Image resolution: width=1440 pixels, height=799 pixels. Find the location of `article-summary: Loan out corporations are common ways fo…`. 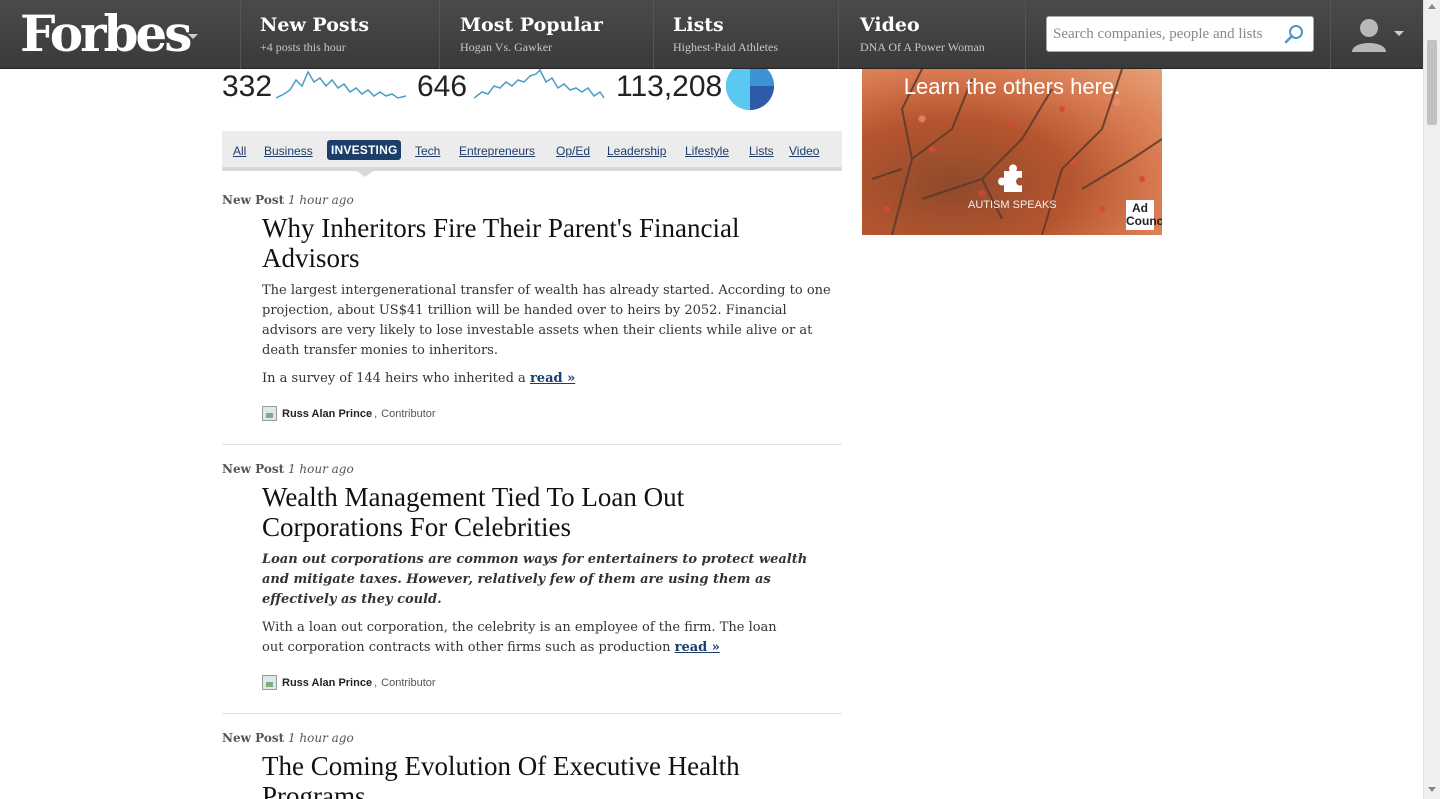

article-summary: Loan out corporations are common ways fo… is located at coordinates (535, 579).